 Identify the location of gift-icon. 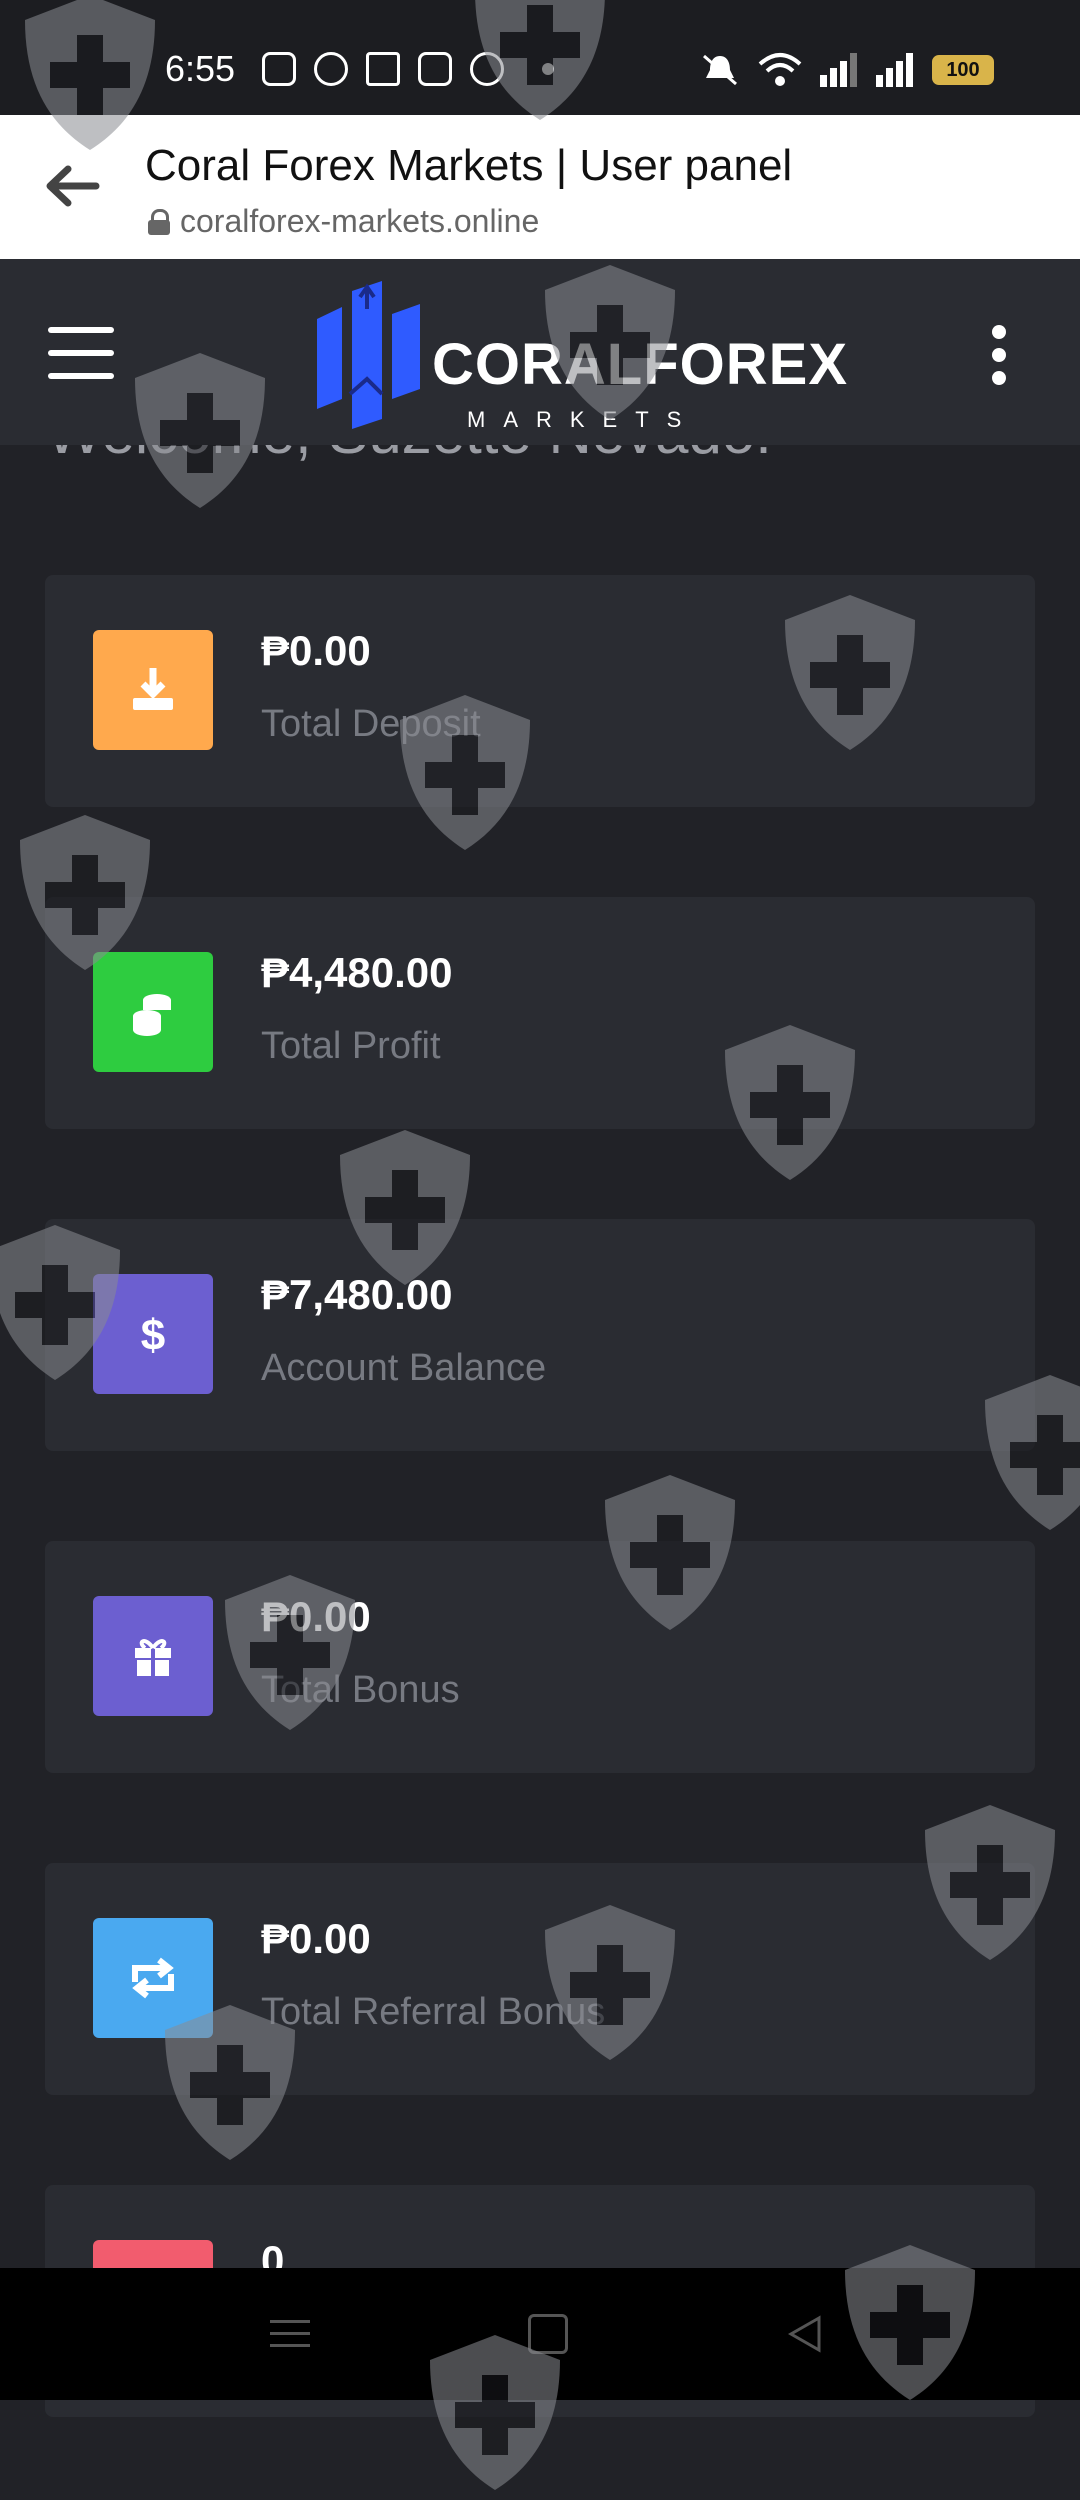
(153, 1657).